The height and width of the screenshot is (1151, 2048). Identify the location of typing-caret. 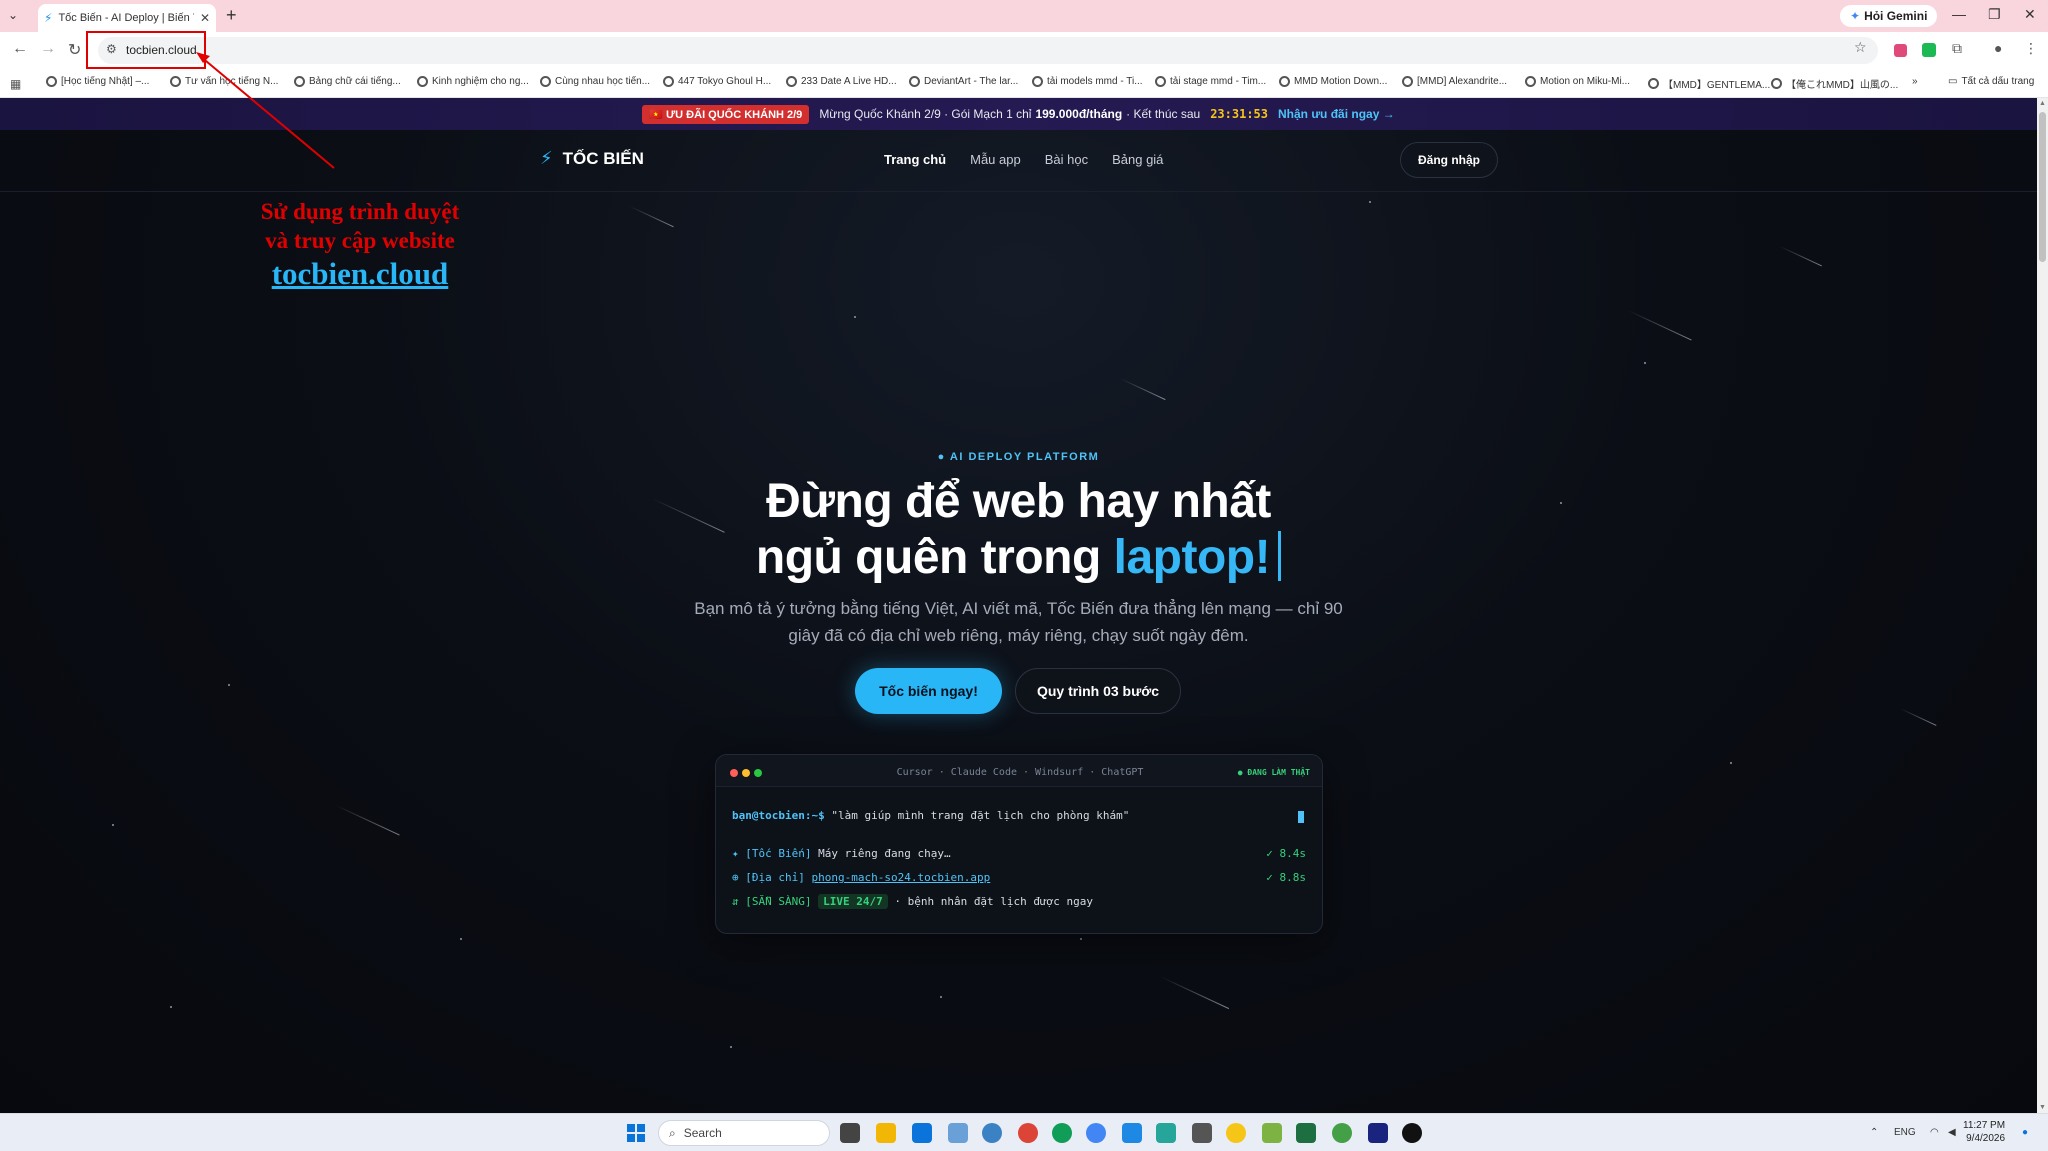
(1280, 556).